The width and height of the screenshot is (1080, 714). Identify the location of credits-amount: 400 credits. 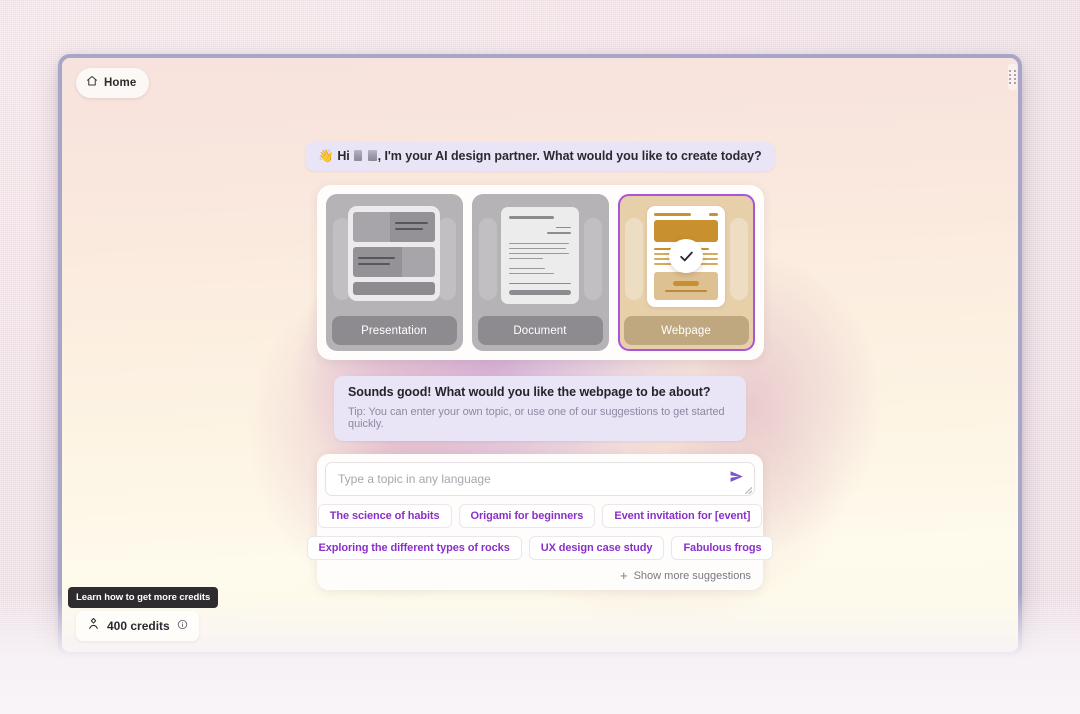
(138, 626).